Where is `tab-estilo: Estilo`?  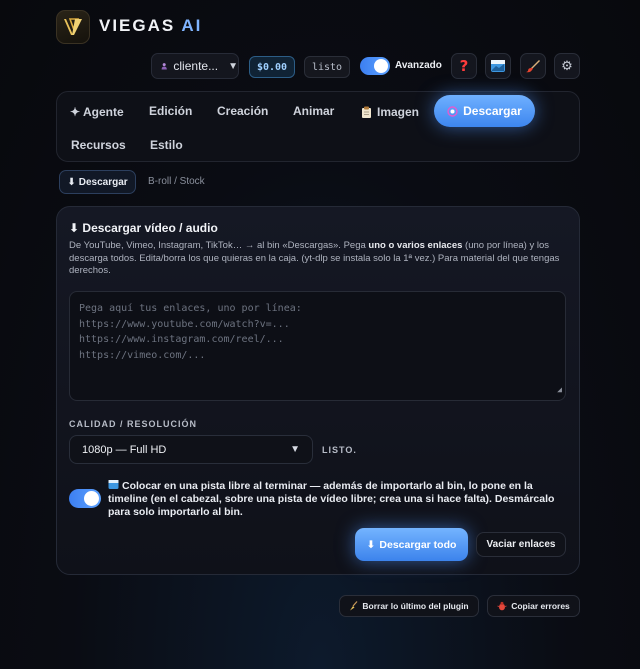
tab-estilo: Estilo is located at coordinates (166, 145).